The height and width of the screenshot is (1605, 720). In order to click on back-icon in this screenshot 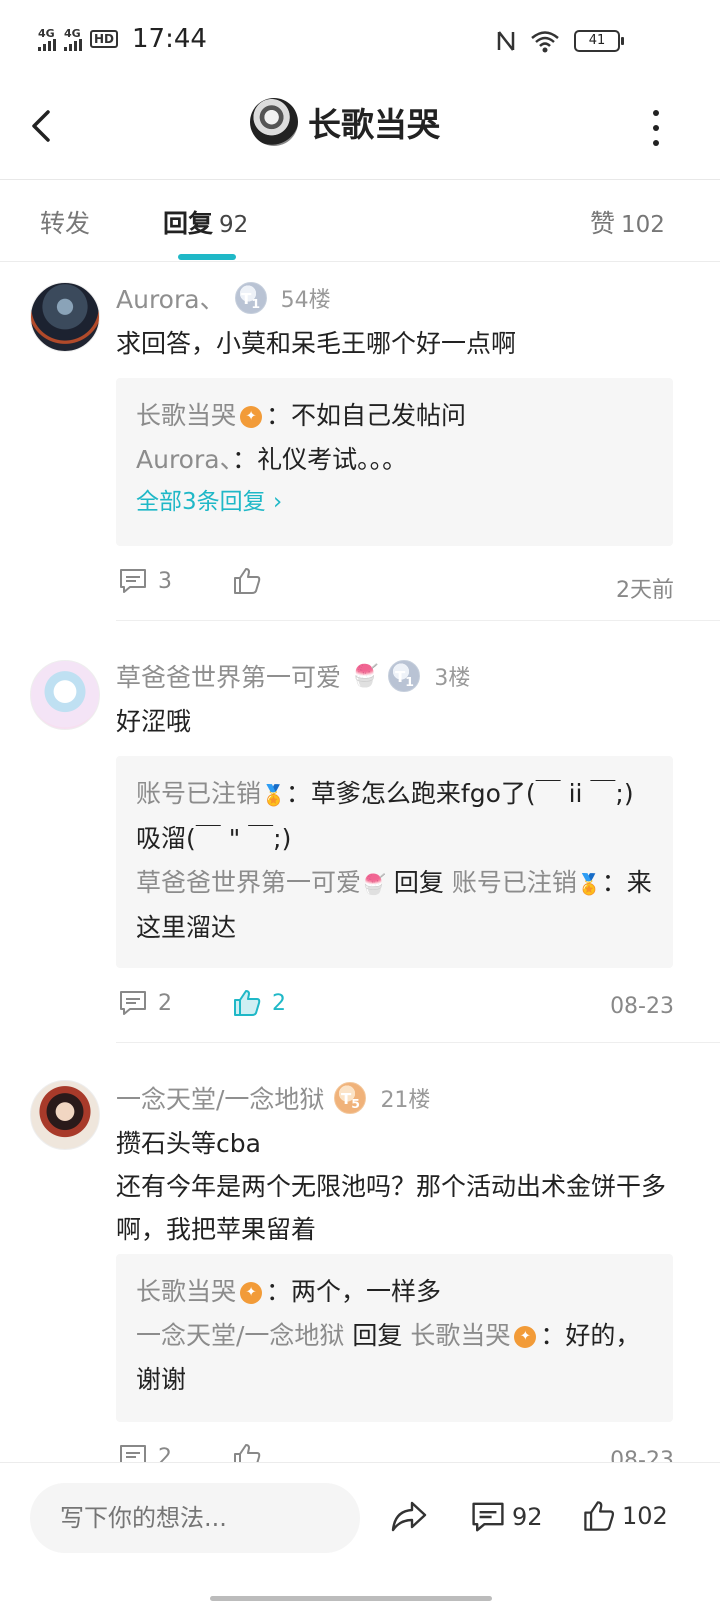, I will do `click(43, 126)`.